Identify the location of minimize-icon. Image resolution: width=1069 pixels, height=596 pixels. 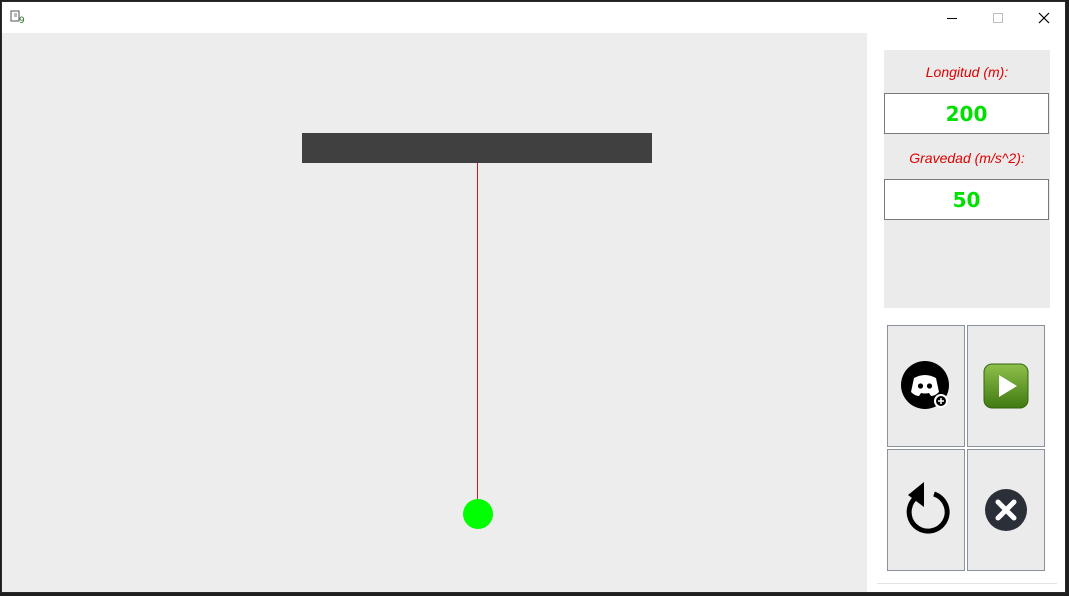
(952, 18).